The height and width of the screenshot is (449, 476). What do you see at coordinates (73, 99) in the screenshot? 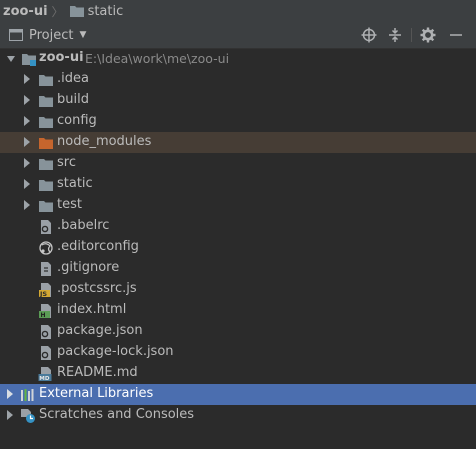
I see `tree-folder-label: build` at bounding box center [73, 99].